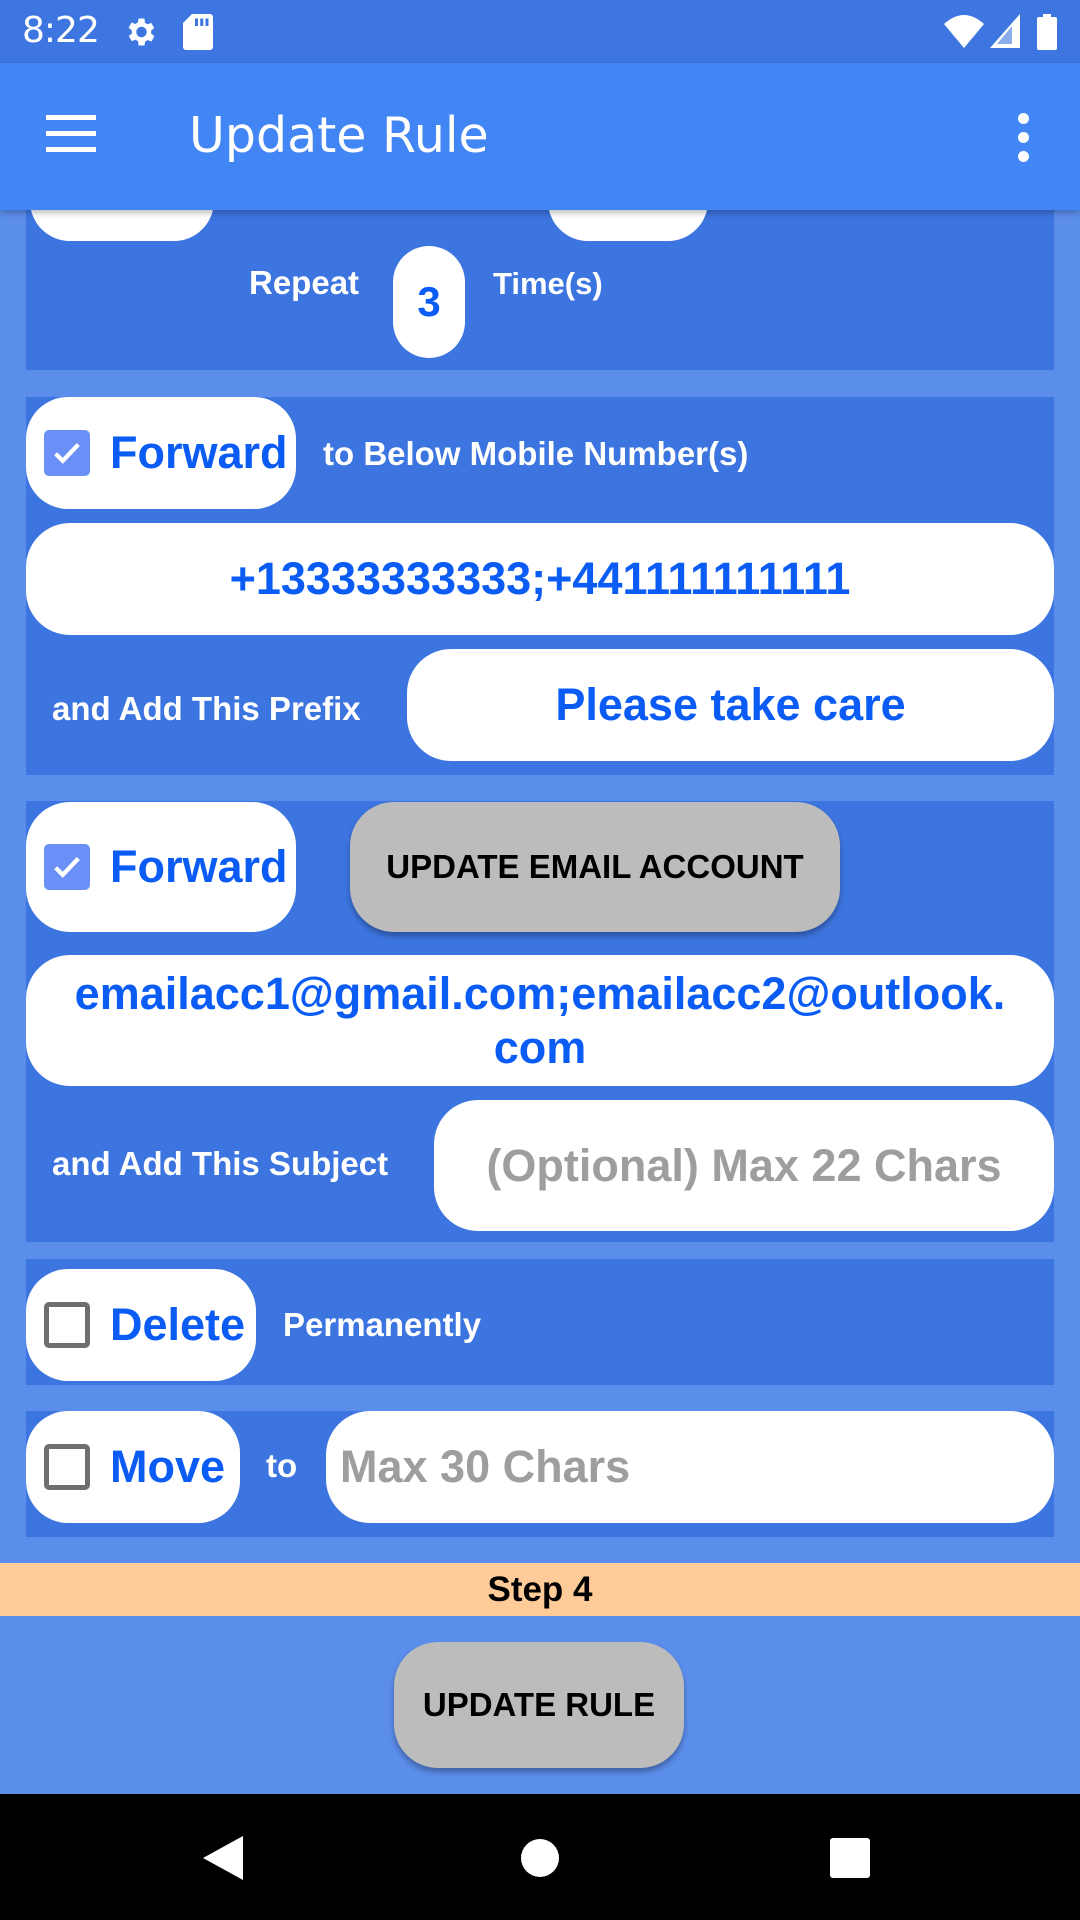 The image size is (1080, 1920). I want to click on delete-checkbox: Delete, so click(141, 1325).